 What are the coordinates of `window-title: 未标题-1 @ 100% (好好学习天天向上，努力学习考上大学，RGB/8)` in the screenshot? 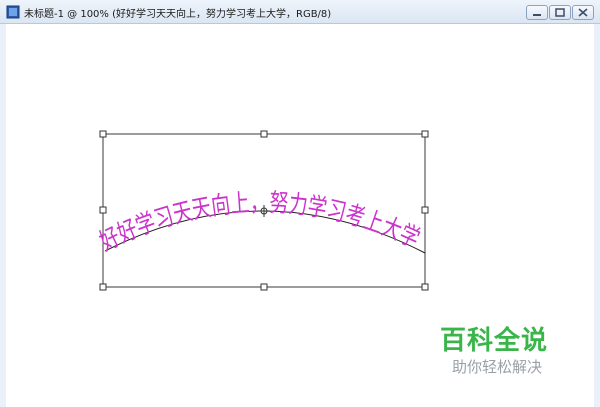 It's located at (178, 14).